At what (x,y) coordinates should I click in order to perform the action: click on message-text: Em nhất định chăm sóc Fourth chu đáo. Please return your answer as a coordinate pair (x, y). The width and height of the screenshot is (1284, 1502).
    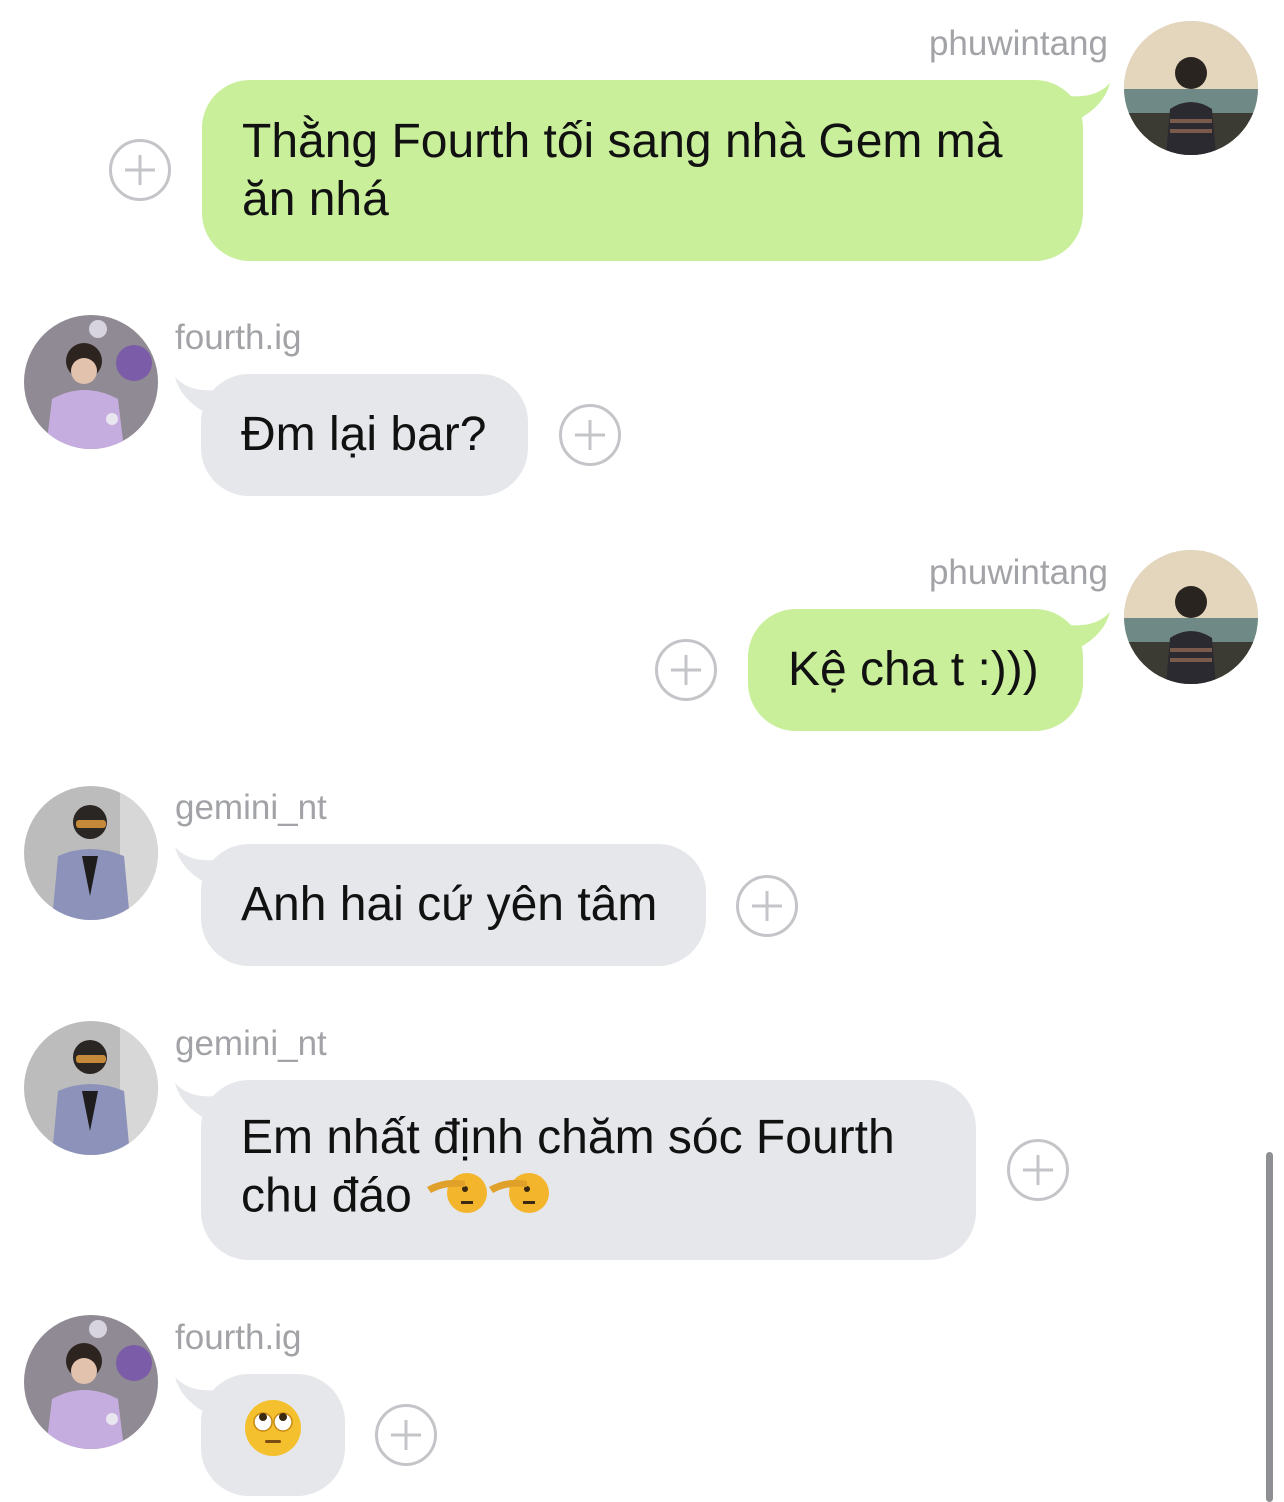
    Looking at the image, I should click on (568, 1170).